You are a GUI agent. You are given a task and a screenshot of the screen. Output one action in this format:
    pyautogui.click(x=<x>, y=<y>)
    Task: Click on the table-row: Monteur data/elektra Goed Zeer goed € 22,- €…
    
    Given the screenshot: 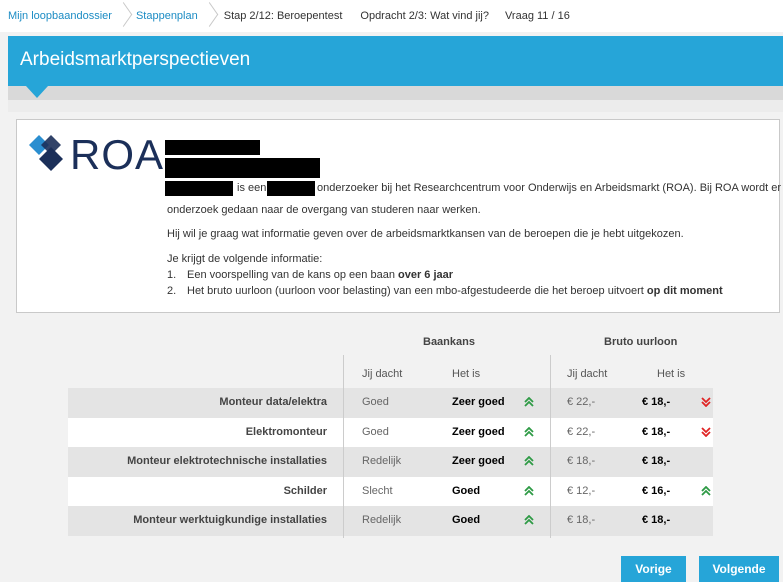 What is the action you would take?
    pyautogui.click(x=390, y=403)
    